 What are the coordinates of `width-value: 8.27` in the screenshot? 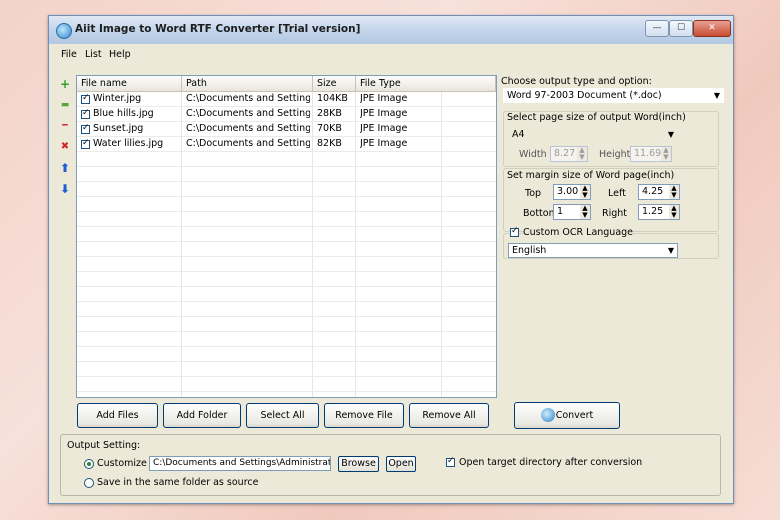 It's located at (565, 153).